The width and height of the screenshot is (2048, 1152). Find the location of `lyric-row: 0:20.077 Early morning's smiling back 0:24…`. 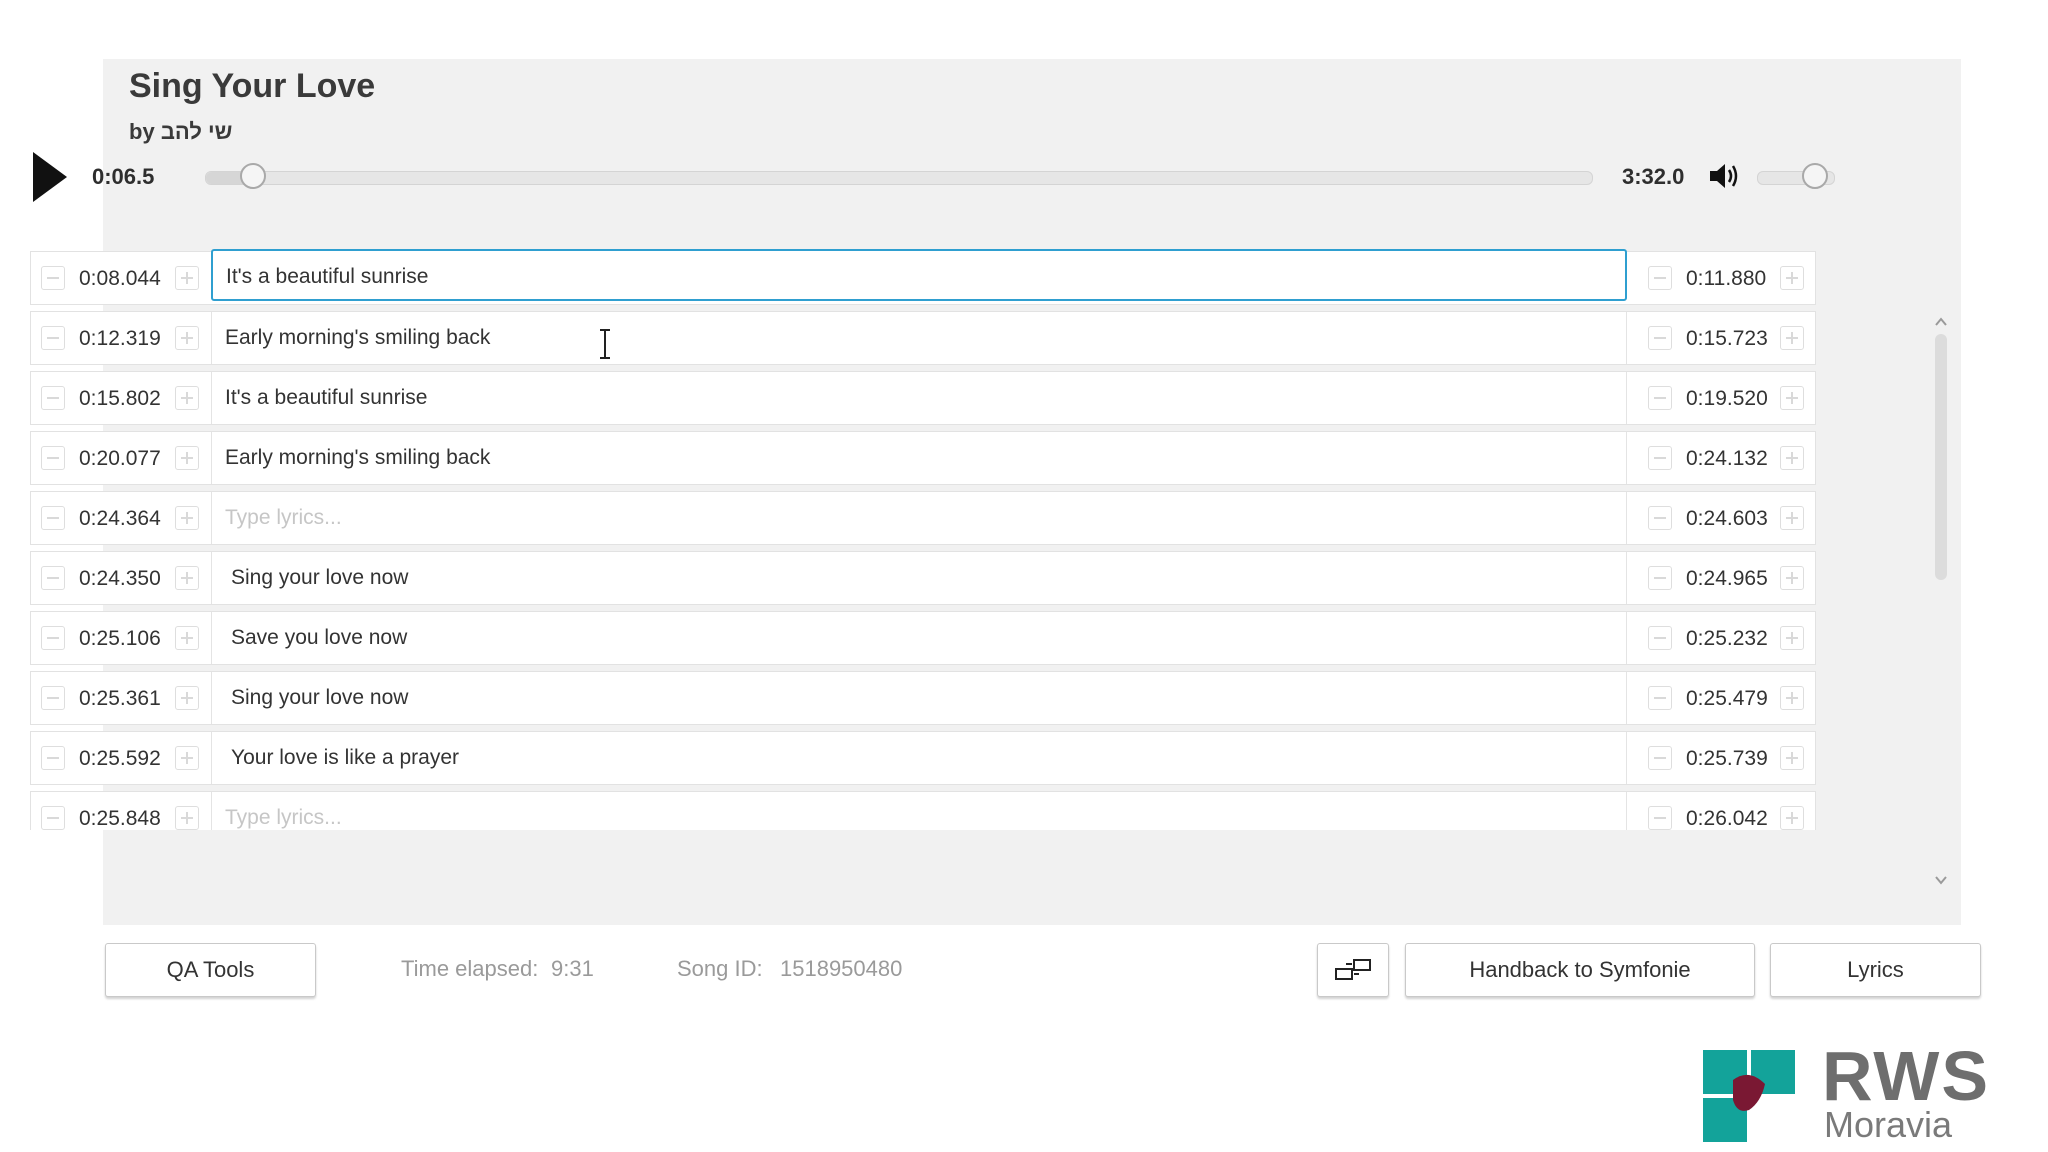

lyric-row: 0:20.077 Early morning's smiling back 0:24… is located at coordinates (923, 458).